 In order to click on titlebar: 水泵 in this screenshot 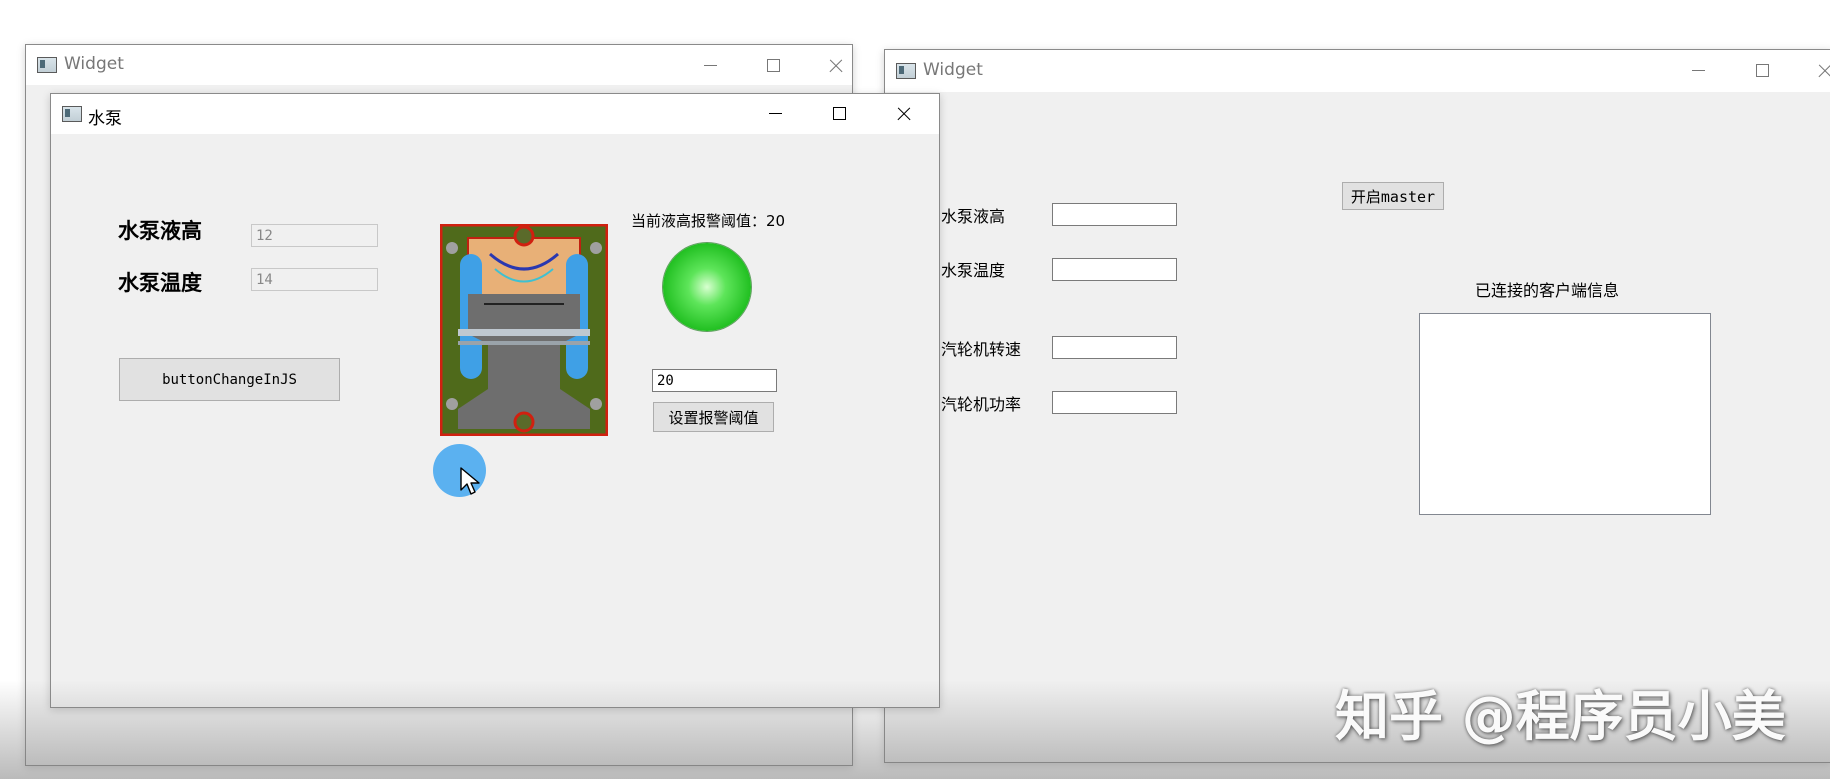, I will do `click(495, 114)`.